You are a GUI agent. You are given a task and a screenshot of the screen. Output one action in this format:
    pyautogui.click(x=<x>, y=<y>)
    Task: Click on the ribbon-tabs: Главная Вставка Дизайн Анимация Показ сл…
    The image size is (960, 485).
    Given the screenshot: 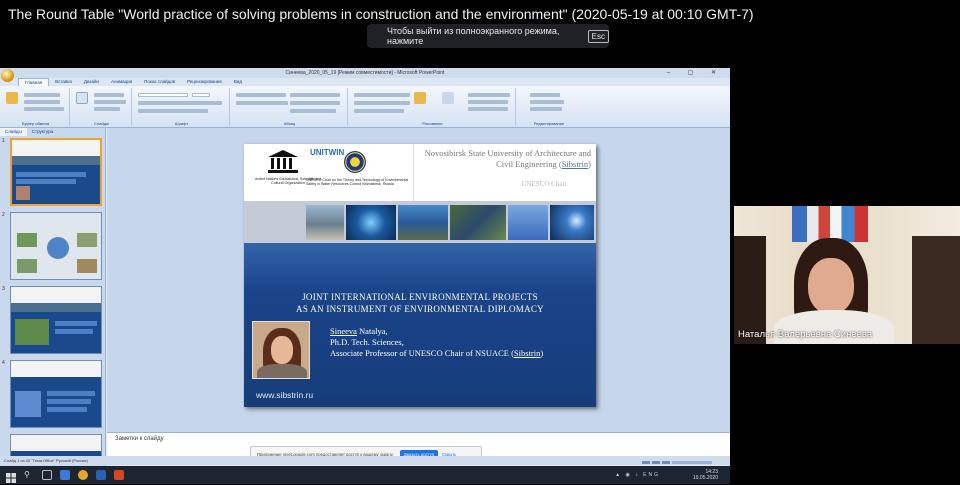 What is the action you would take?
    pyautogui.click(x=365, y=82)
    